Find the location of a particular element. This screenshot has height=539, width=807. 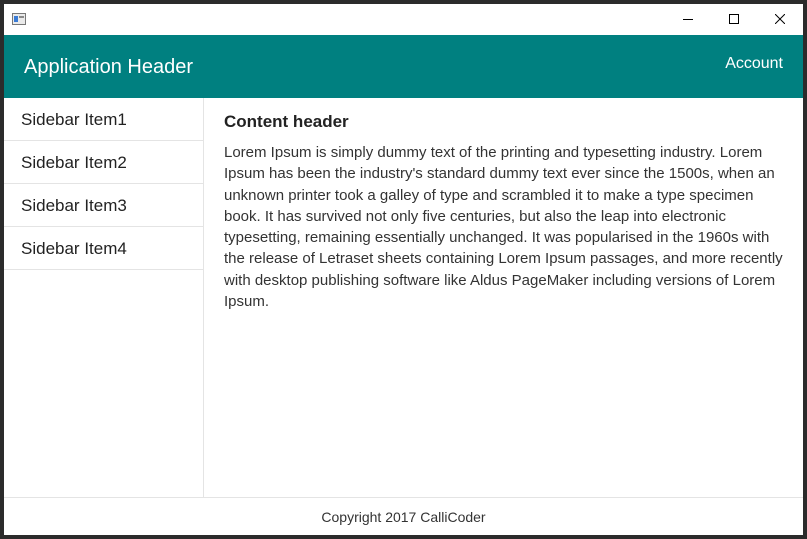

footer: Copyright 2017 CalliCoder is located at coordinates (403, 516).